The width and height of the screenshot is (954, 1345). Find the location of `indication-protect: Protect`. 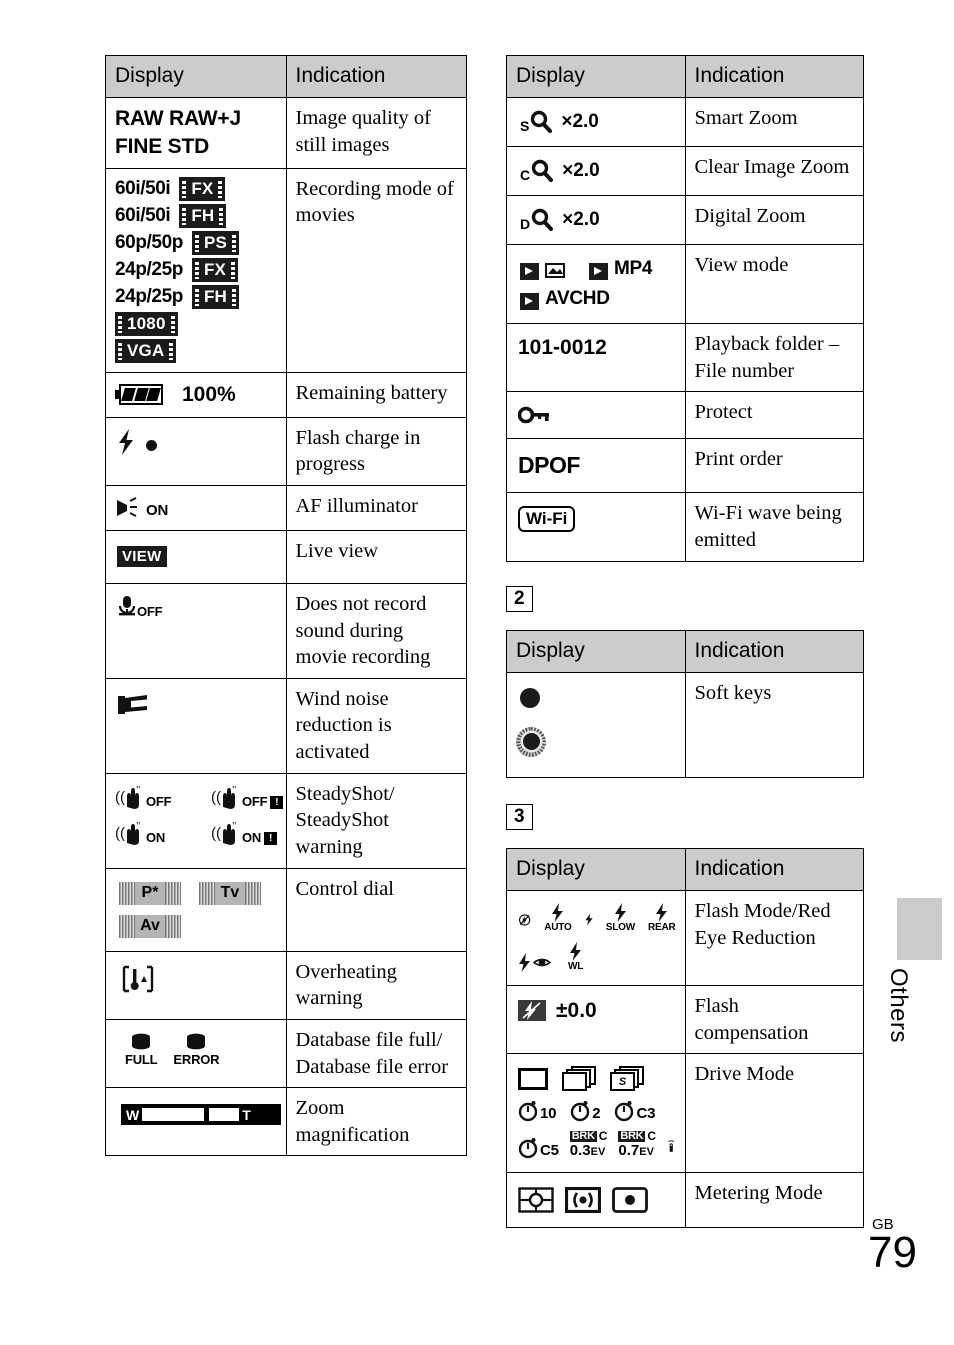

indication-protect: Protect is located at coordinates (774, 415).